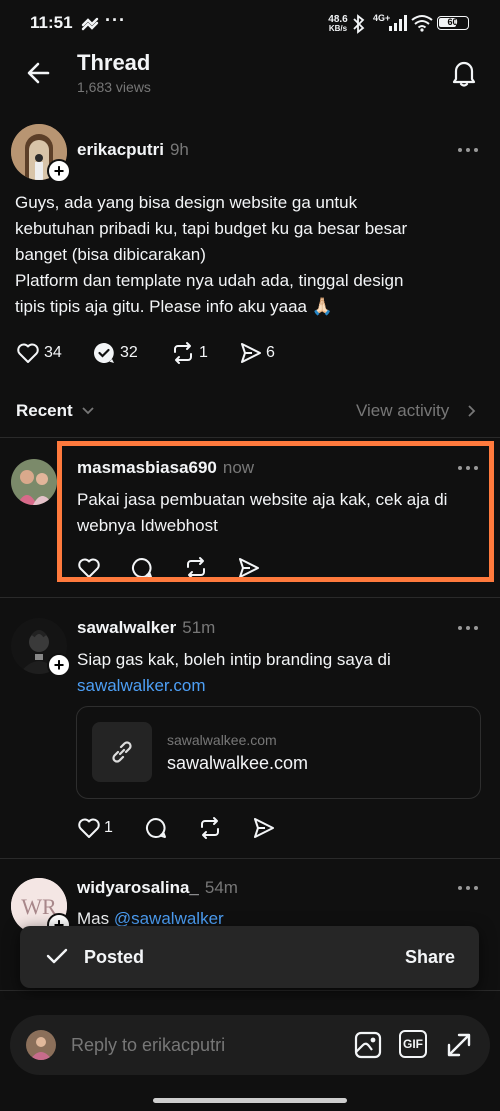 The width and height of the screenshot is (500, 1111). What do you see at coordinates (469, 151) in the screenshot?
I see `post-more-icon` at bounding box center [469, 151].